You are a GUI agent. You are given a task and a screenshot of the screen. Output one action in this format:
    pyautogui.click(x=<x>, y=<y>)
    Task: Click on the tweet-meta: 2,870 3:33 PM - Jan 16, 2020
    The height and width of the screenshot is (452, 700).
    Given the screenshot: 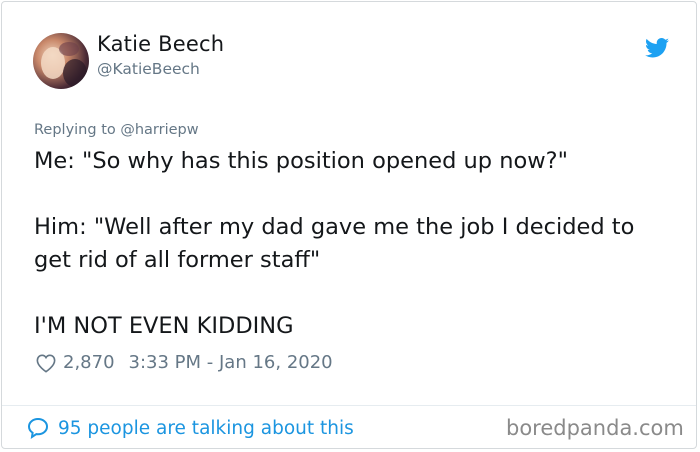 What is the action you would take?
    pyautogui.click(x=184, y=362)
    